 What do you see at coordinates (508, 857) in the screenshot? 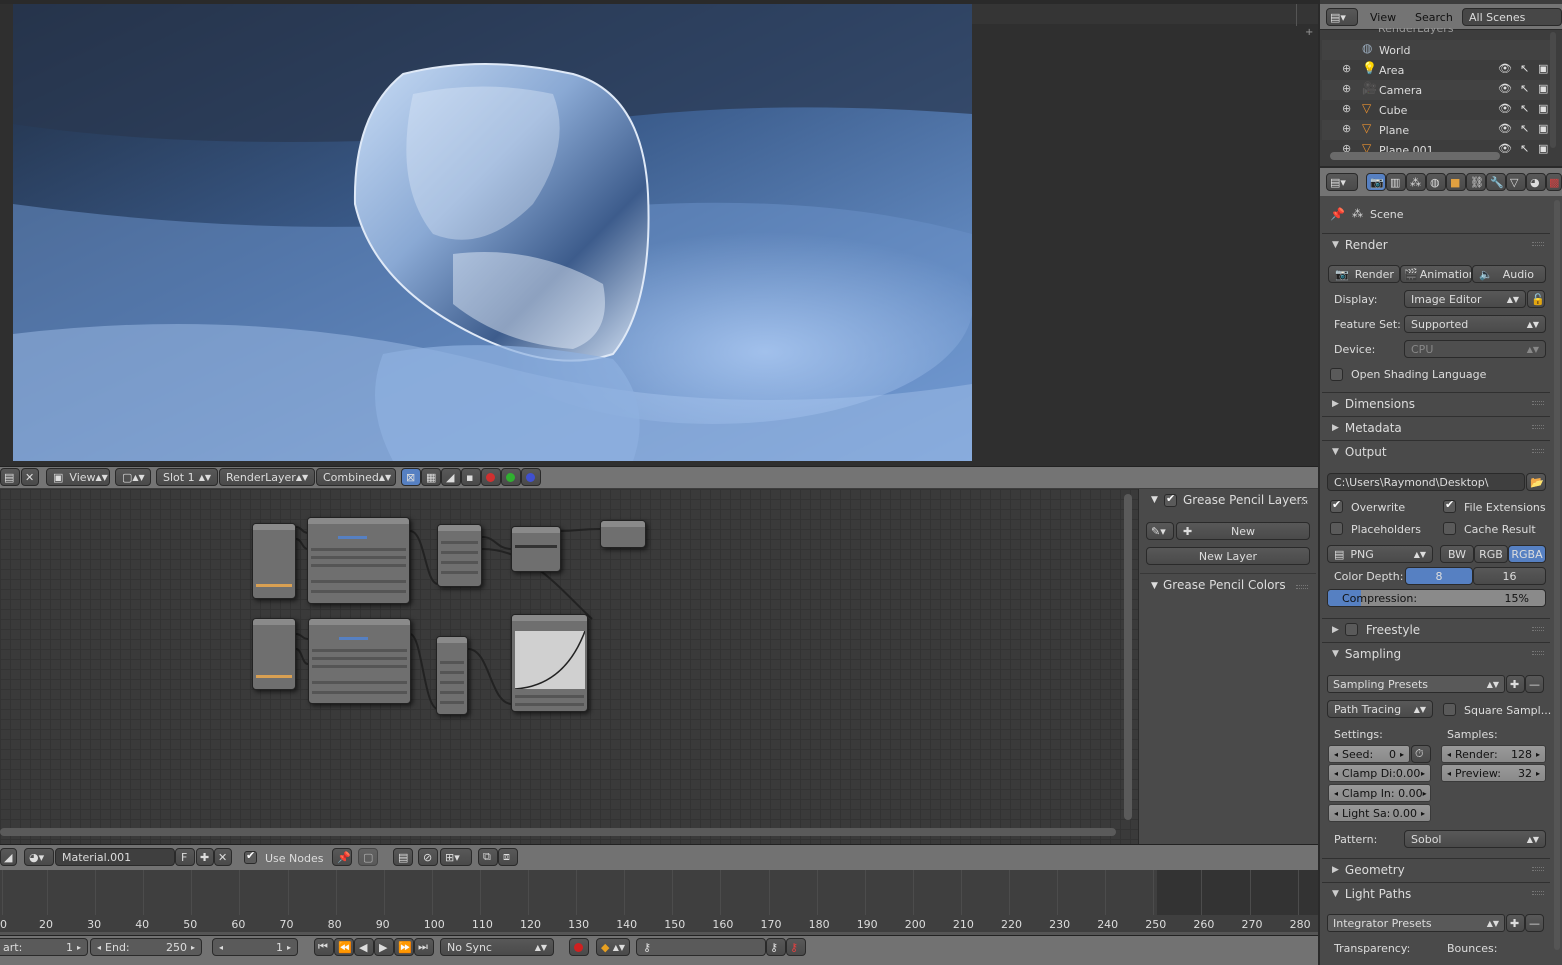
I see `paste-icon: ⧈` at bounding box center [508, 857].